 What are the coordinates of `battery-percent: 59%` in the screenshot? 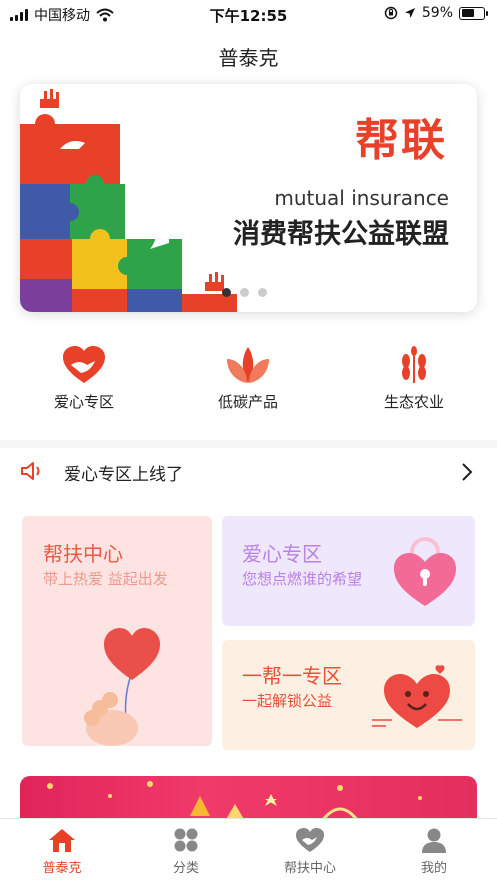 It's located at (437, 13).